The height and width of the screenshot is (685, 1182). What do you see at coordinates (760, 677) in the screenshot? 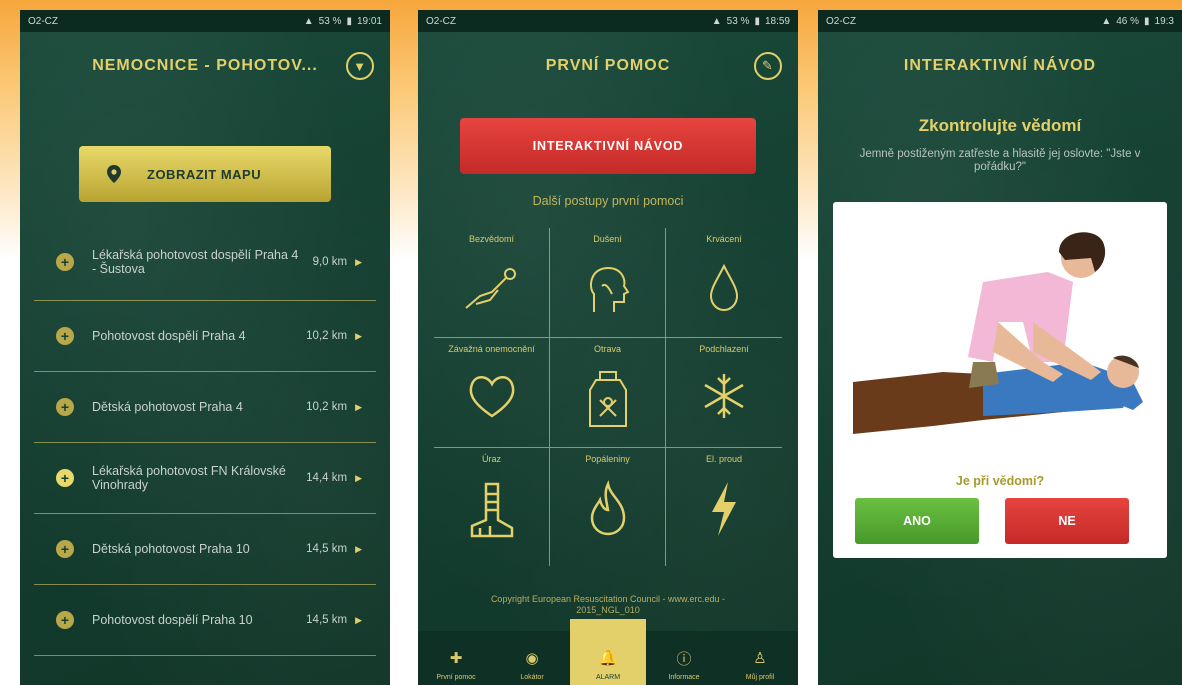
I see `tab-label: Můj profil` at bounding box center [760, 677].